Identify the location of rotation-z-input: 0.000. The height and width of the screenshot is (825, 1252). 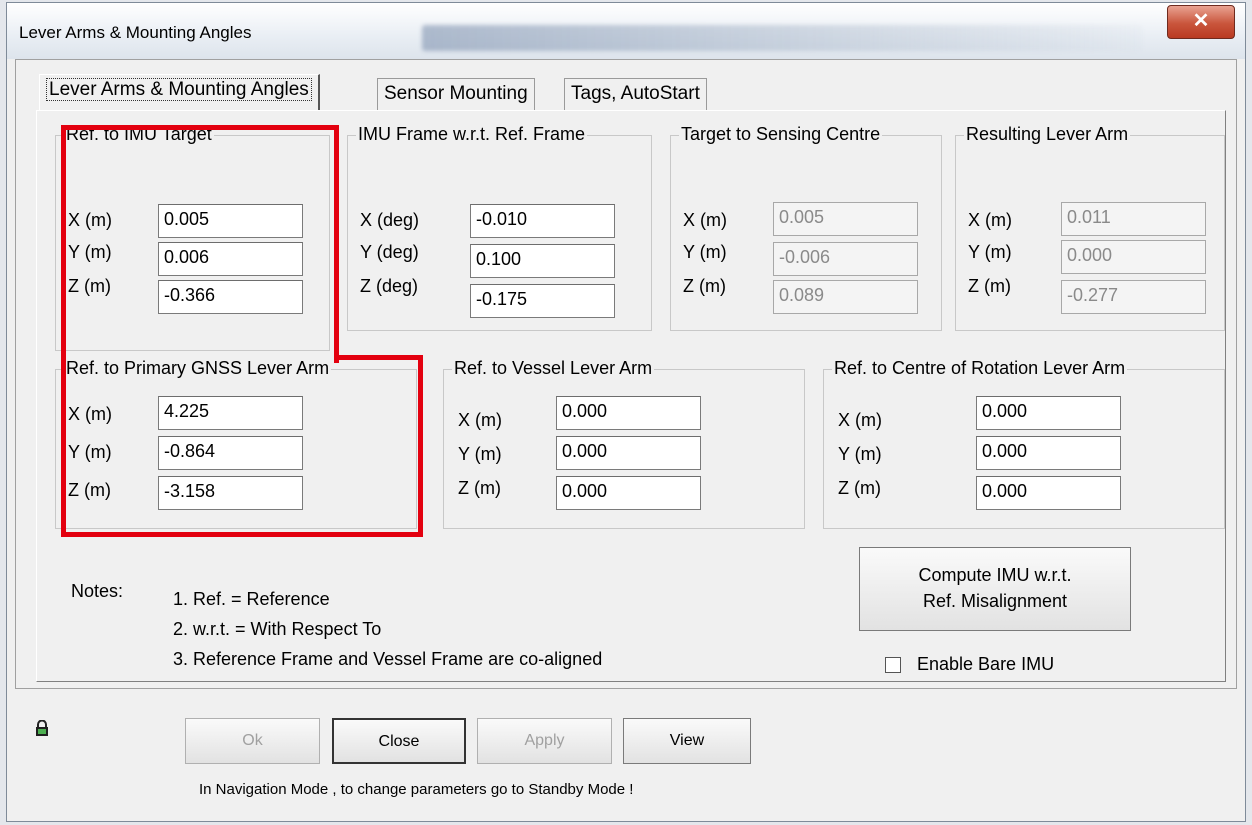
(1048, 493).